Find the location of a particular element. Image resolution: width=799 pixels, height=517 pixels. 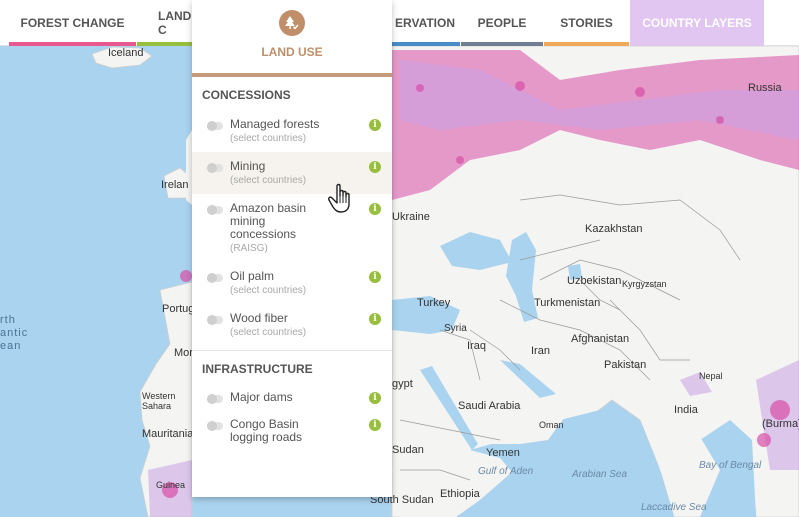

tab-stories-bar is located at coordinates (586, 44).